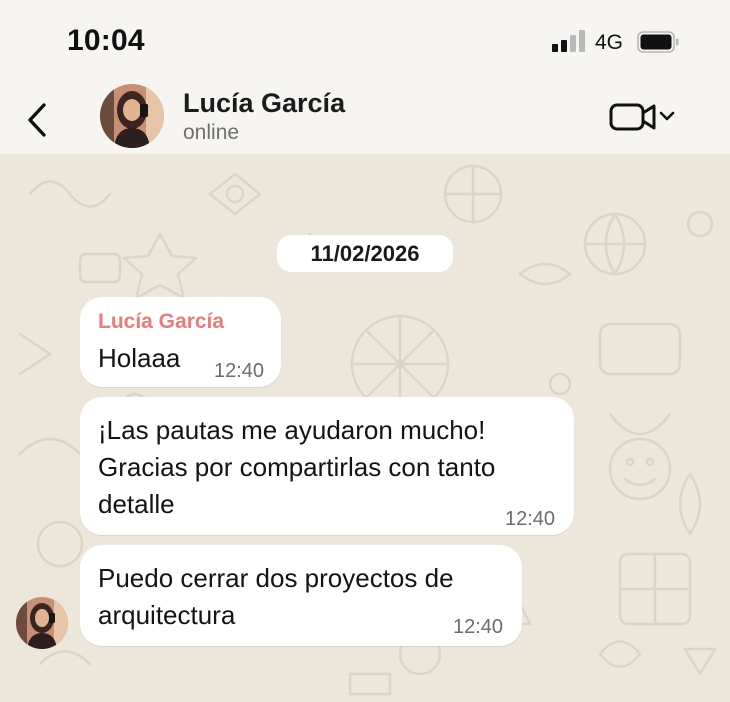 The image size is (730, 702). What do you see at coordinates (132, 116) in the screenshot?
I see `avatar` at bounding box center [132, 116].